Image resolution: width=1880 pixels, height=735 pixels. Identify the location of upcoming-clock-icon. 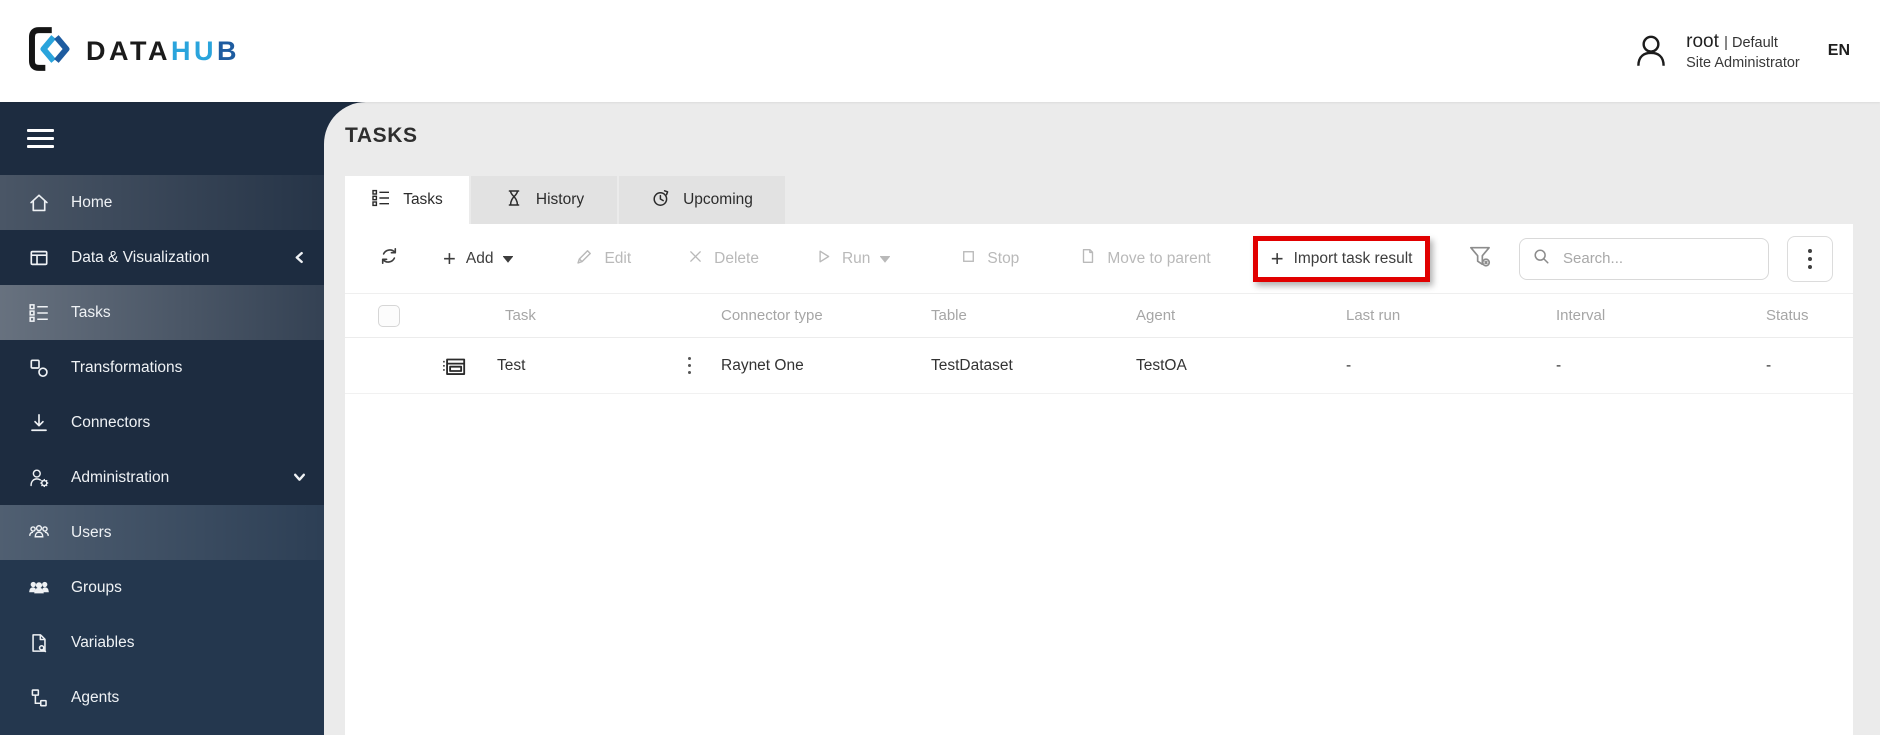
(661, 200).